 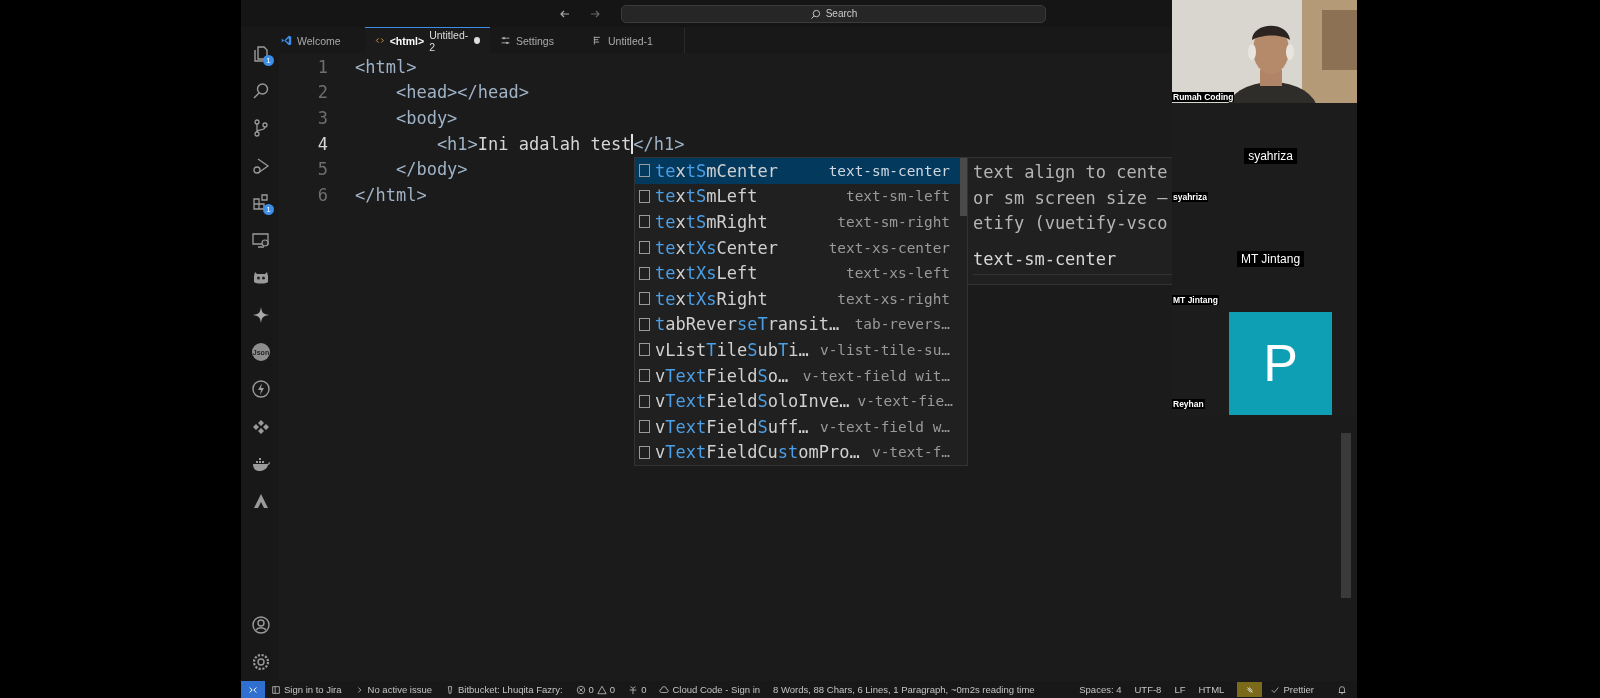 I want to click on status-item: Sign in to Jira, so click(x=306, y=689).